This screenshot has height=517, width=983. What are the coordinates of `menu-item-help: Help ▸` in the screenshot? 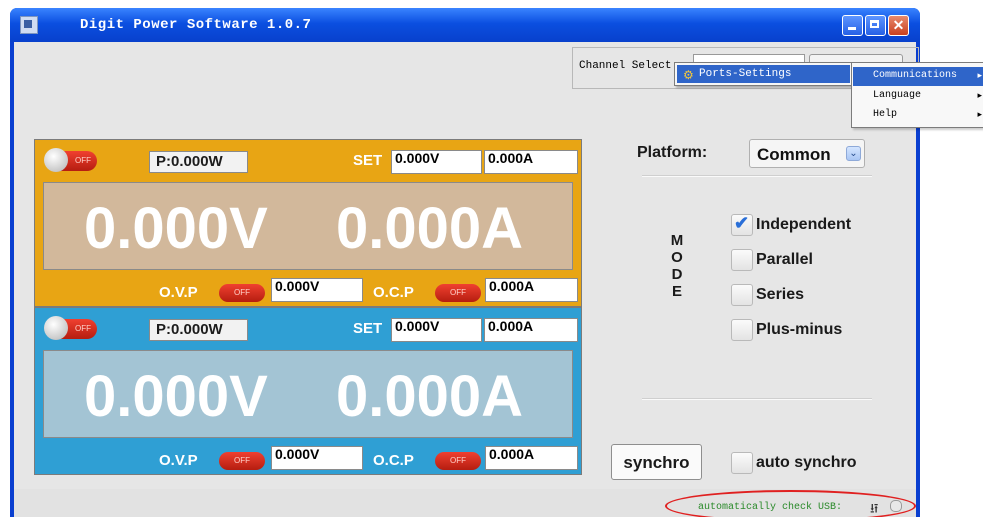 It's located at (918, 115).